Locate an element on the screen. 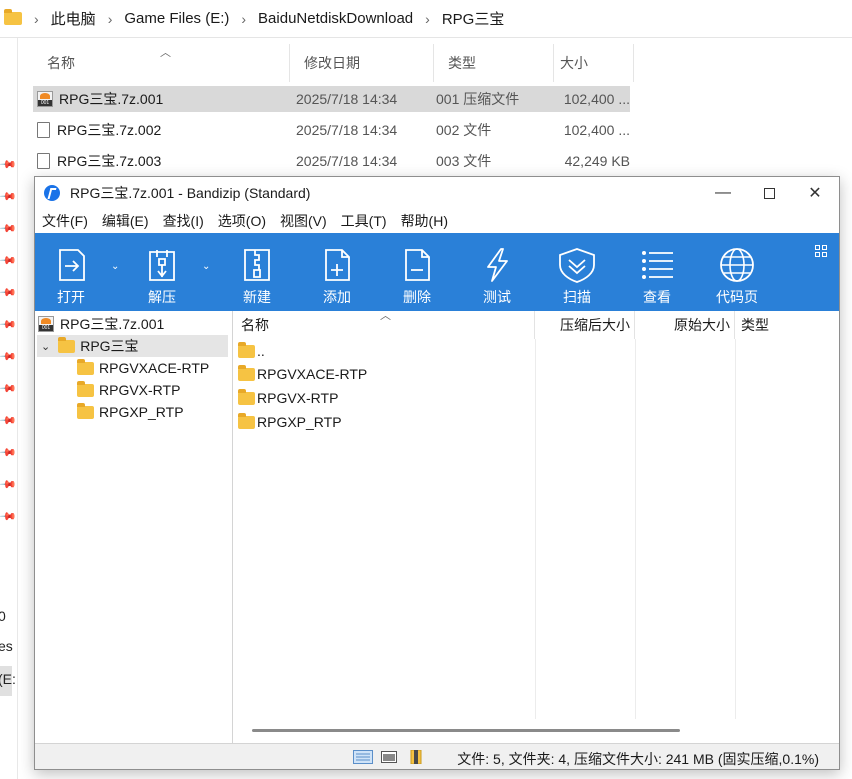 The height and width of the screenshot is (779, 852). open-button: 打开 is located at coordinates (71, 272).